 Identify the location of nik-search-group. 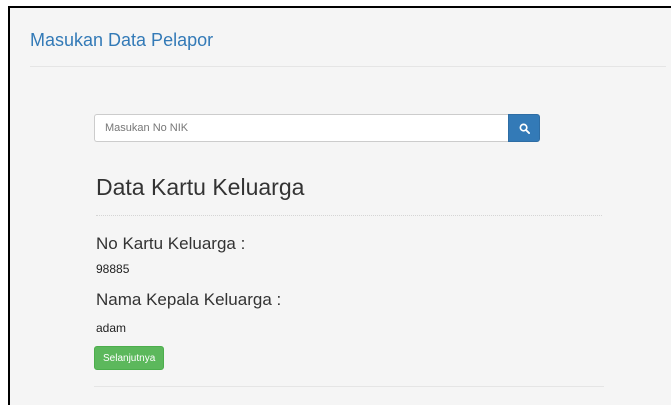
(317, 128).